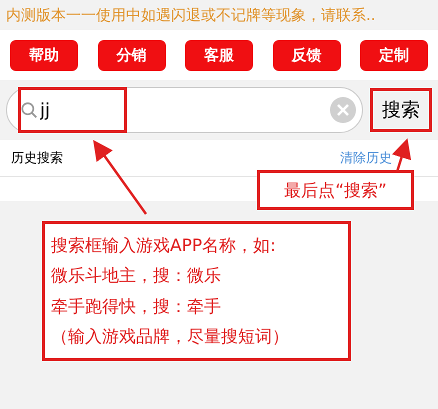  I want to click on menu-button: 分销, so click(132, 55).